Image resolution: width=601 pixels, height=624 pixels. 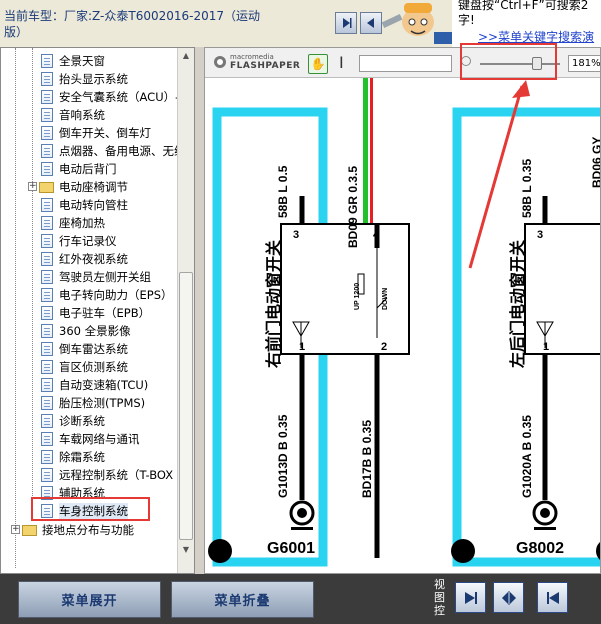 What do you see at coordinates (84, 79) in the screenshot?
I see `tree-item: 抬头显示系统` at bounding box center [84, 79].